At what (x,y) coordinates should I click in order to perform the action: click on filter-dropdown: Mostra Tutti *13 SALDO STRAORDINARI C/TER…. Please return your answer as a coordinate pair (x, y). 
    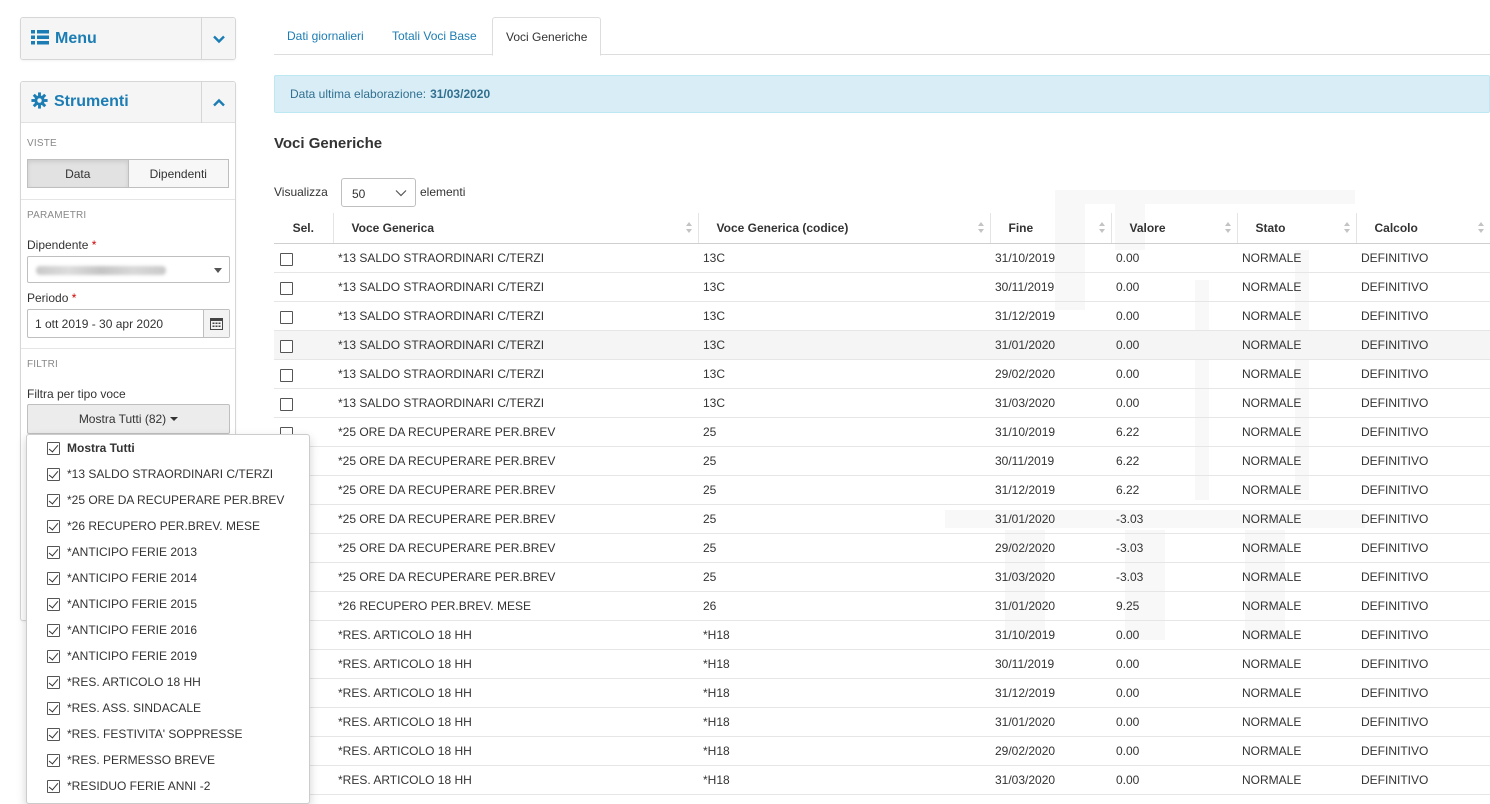
    Looking at the image, I should click on (168, 619).